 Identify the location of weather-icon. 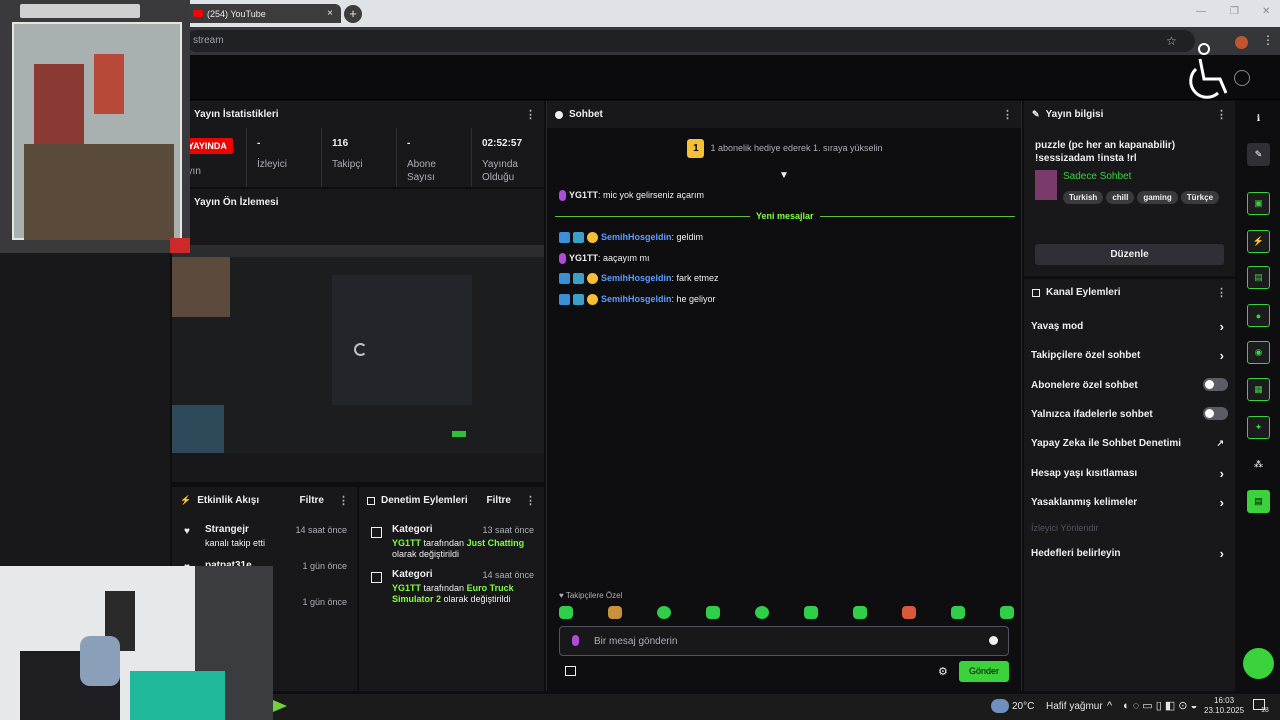
(1000, 706).